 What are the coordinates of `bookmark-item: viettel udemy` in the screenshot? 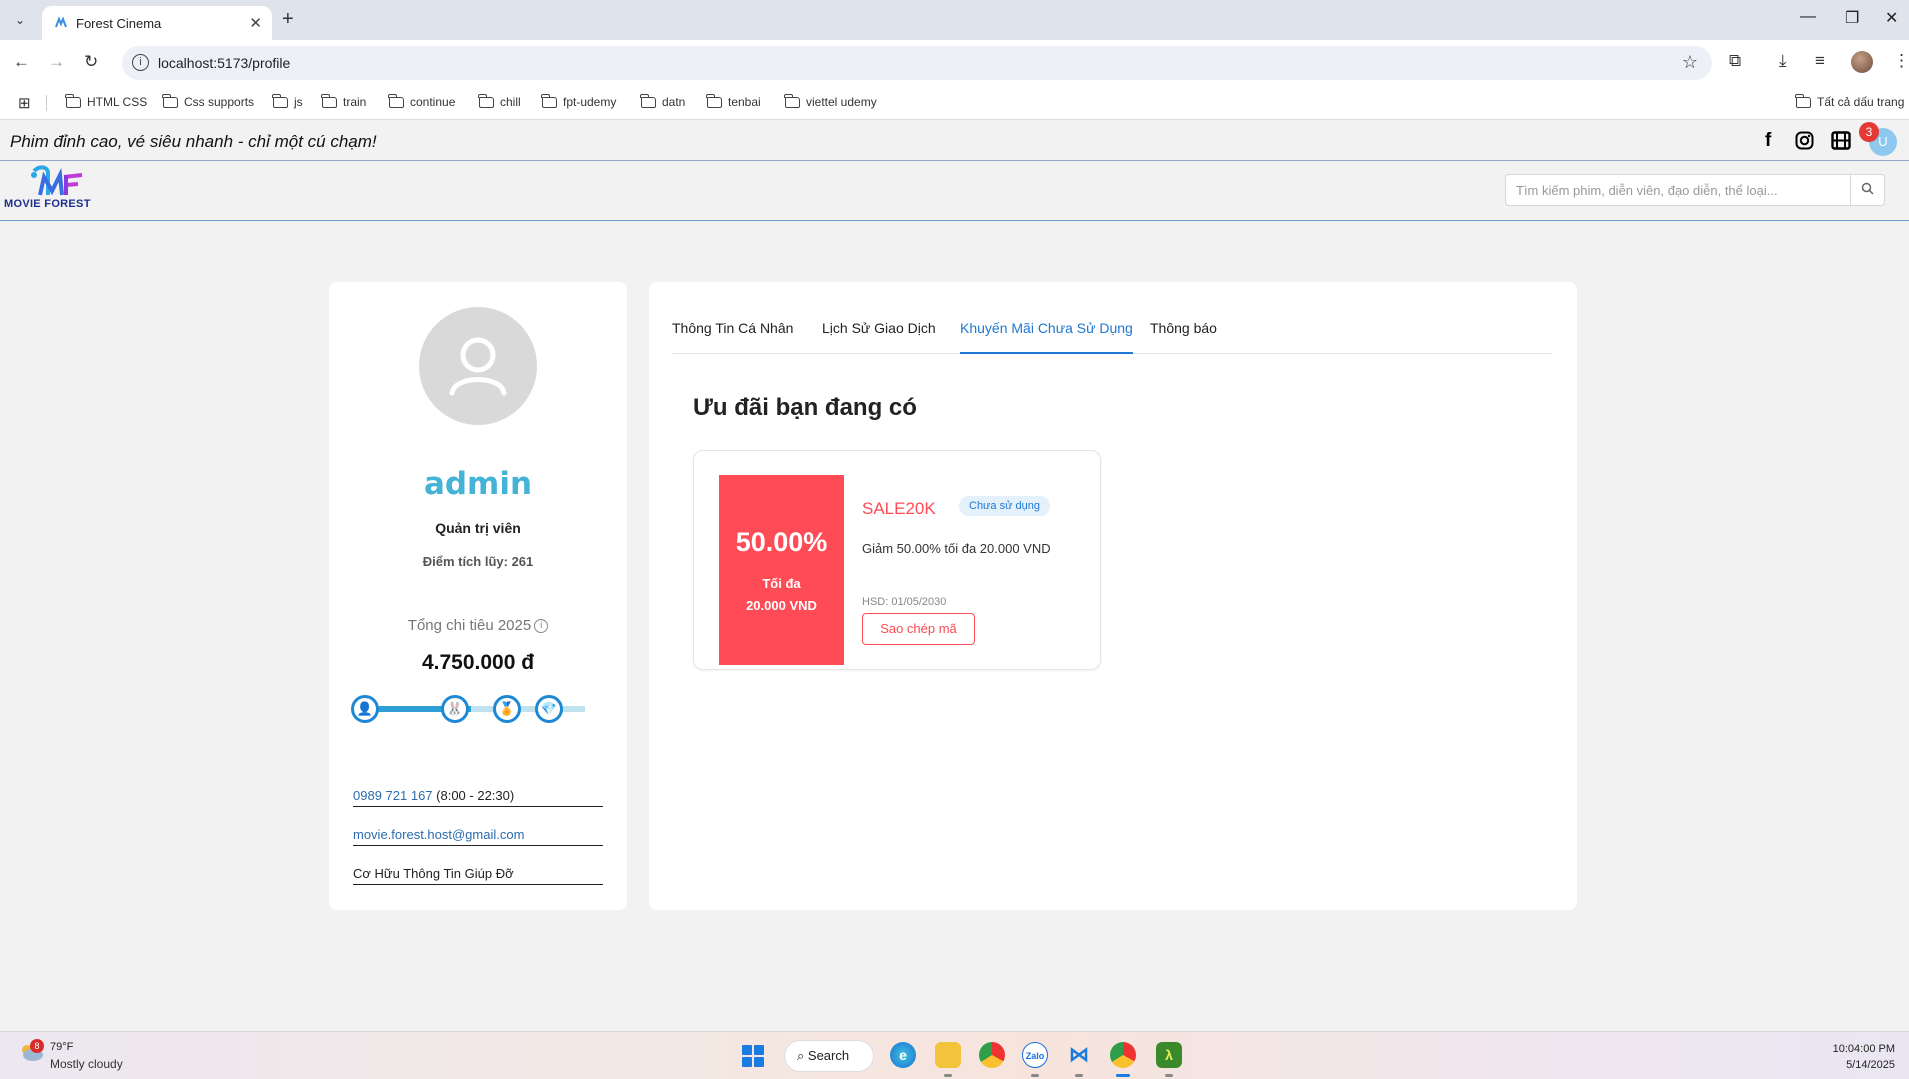 It's located at (830, 101).